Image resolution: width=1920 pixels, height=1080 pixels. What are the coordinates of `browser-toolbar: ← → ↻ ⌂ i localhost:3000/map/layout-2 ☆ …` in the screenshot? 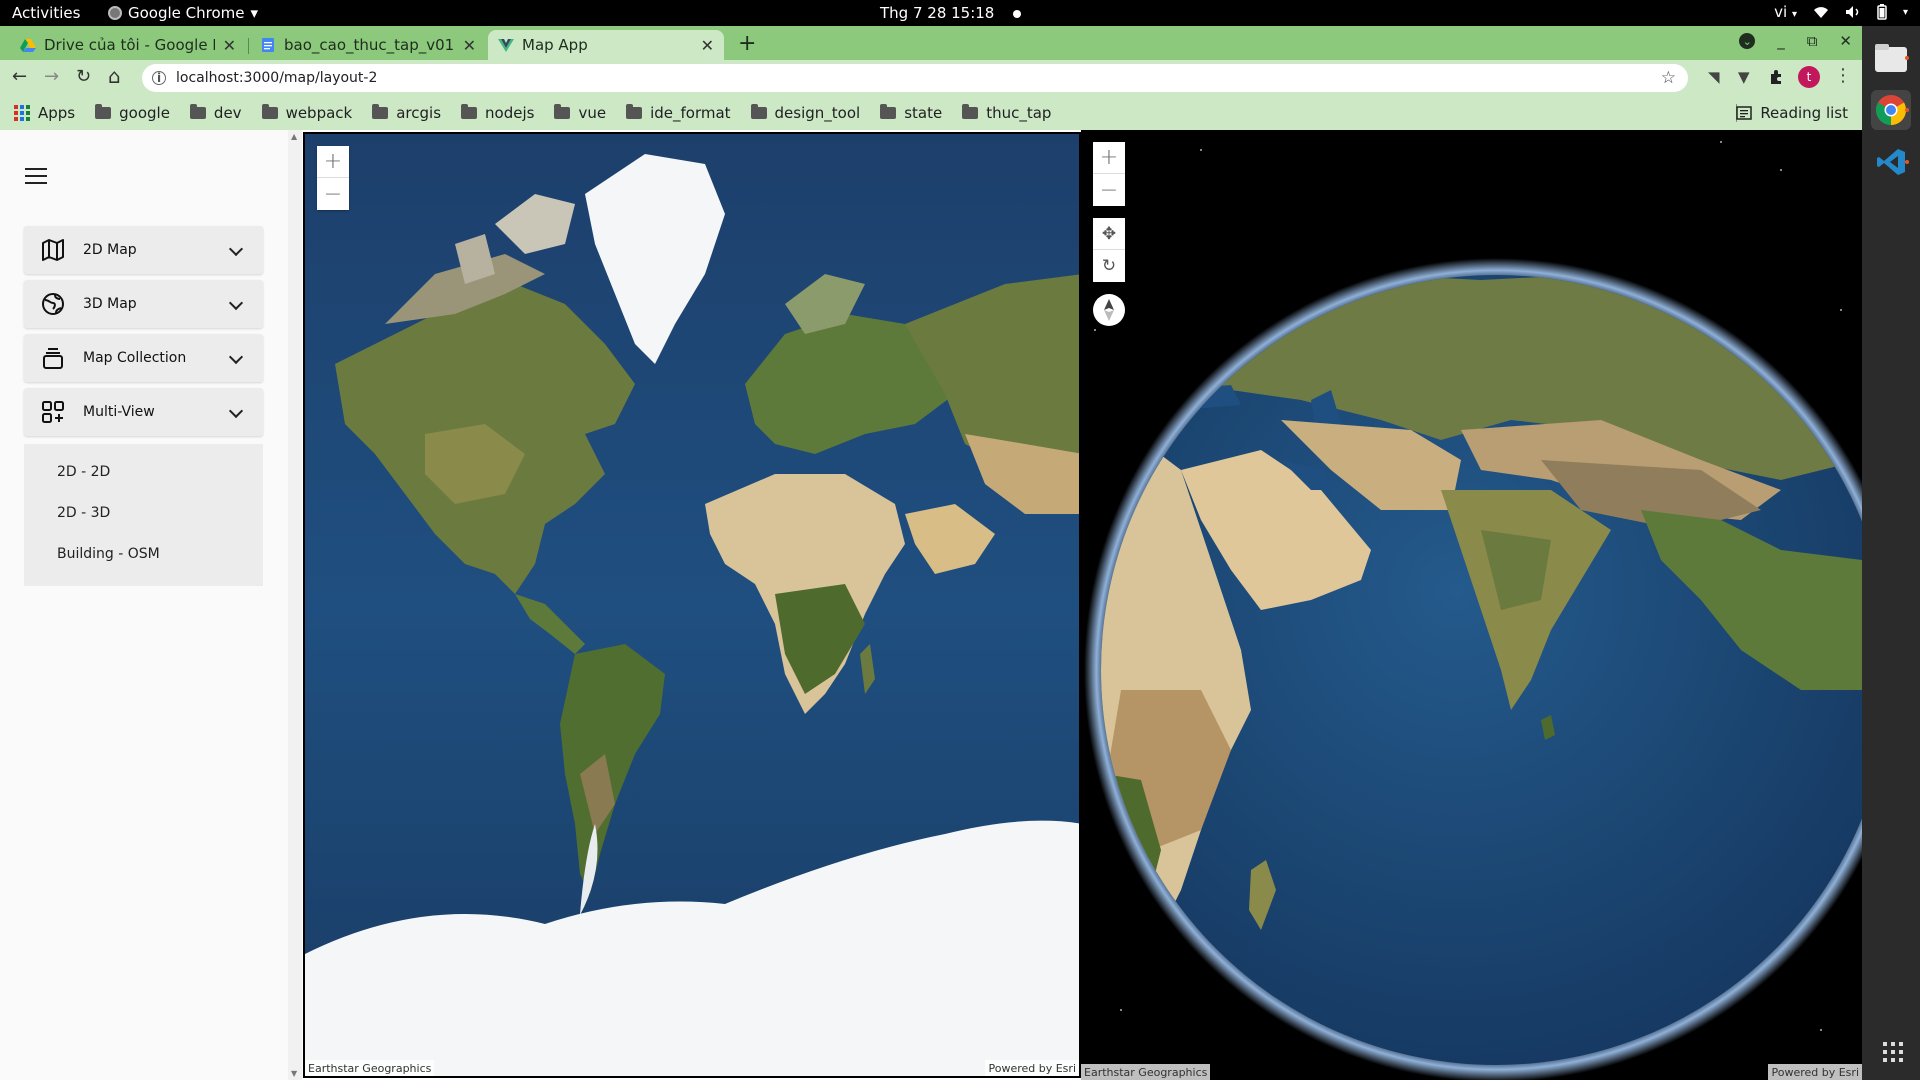 It's located at (931, 78).